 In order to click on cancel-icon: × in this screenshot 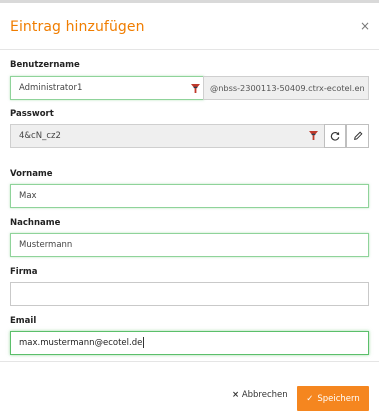, I will do `click(236, 395)`.